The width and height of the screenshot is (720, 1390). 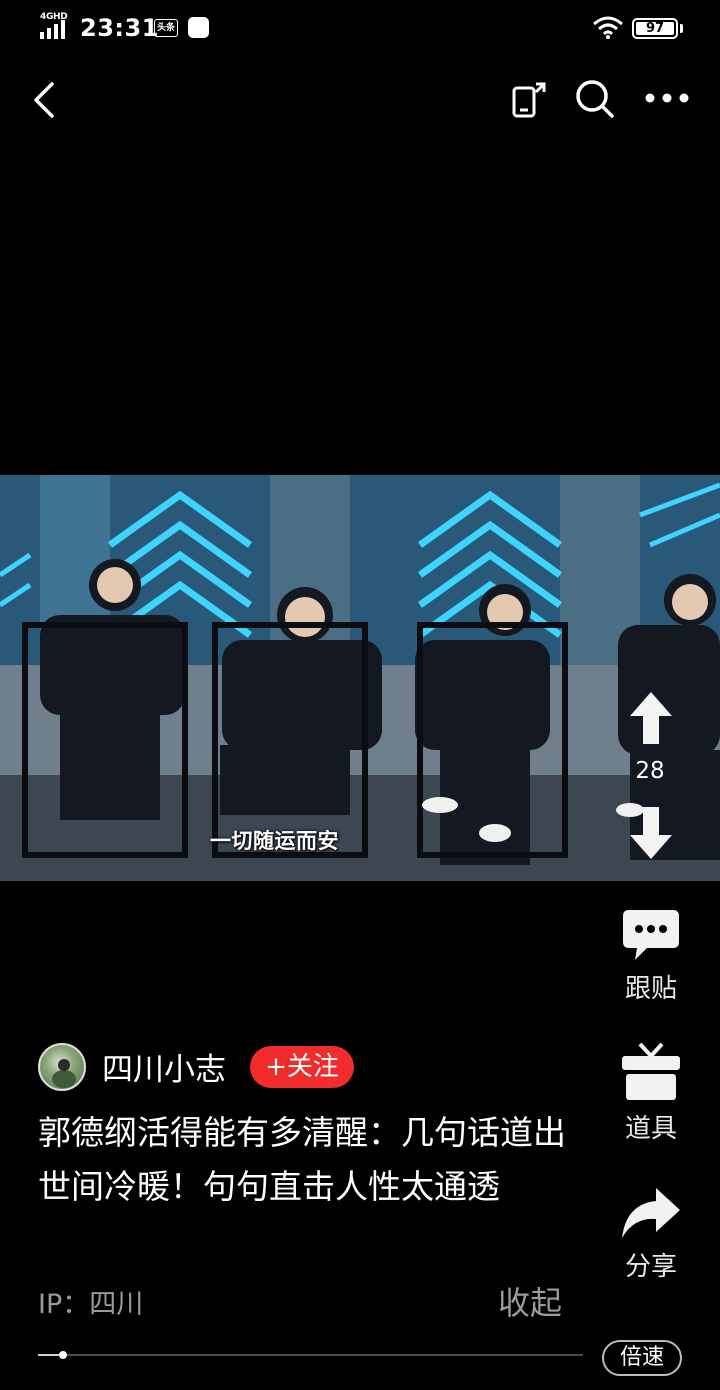 What do you see at coordinates (642, 1358) in the screenshot?
I see `playback-speed-button: 倍速` at bounding box center [642, 1358].